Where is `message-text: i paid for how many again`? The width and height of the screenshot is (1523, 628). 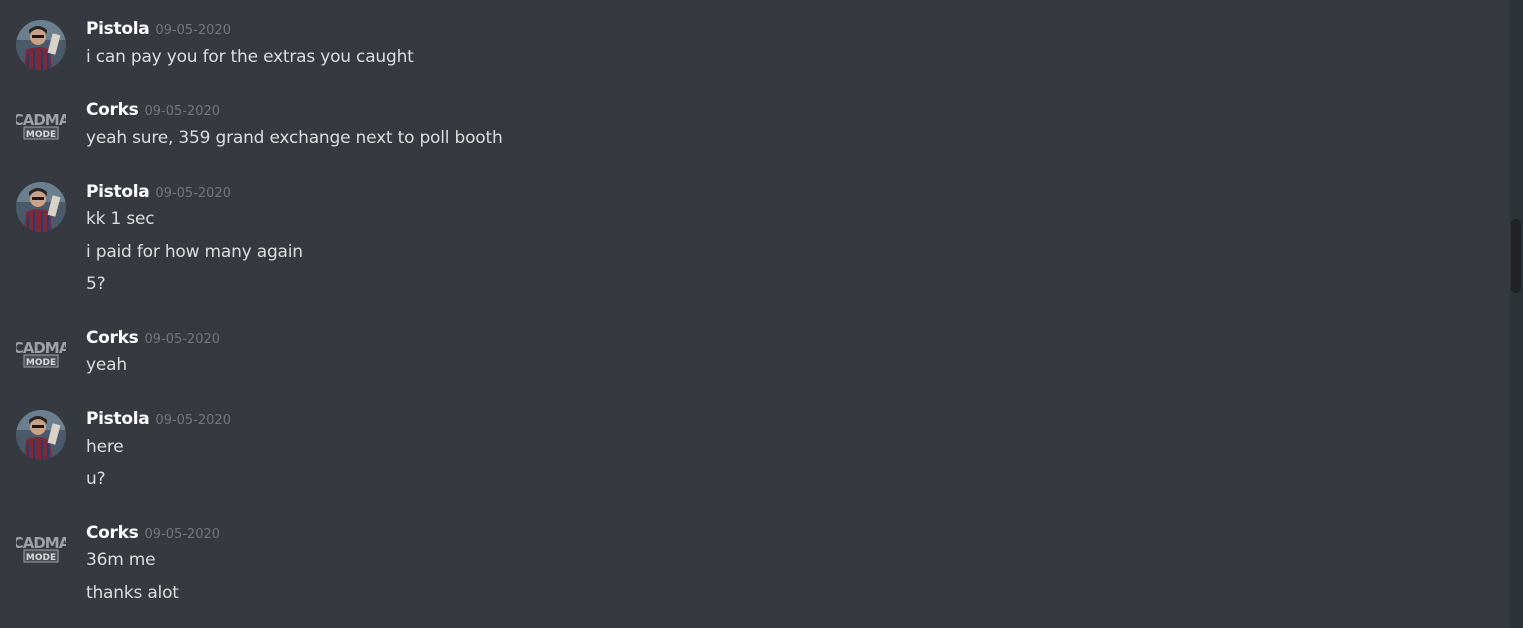 message-text: i paid for how many again is located at coordinates (194, 252).